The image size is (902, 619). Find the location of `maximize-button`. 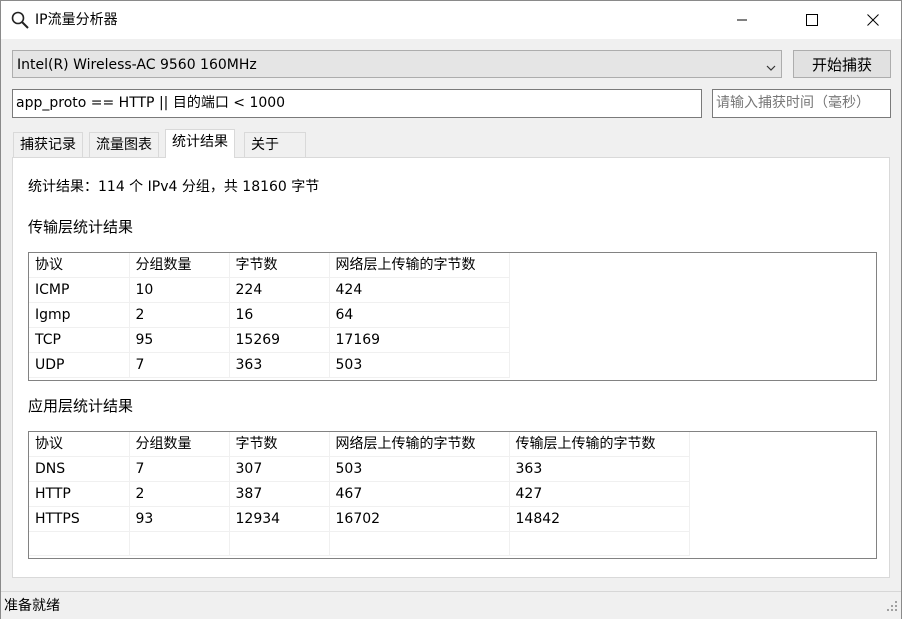

maximize-button is located at coordinates (812, 20).